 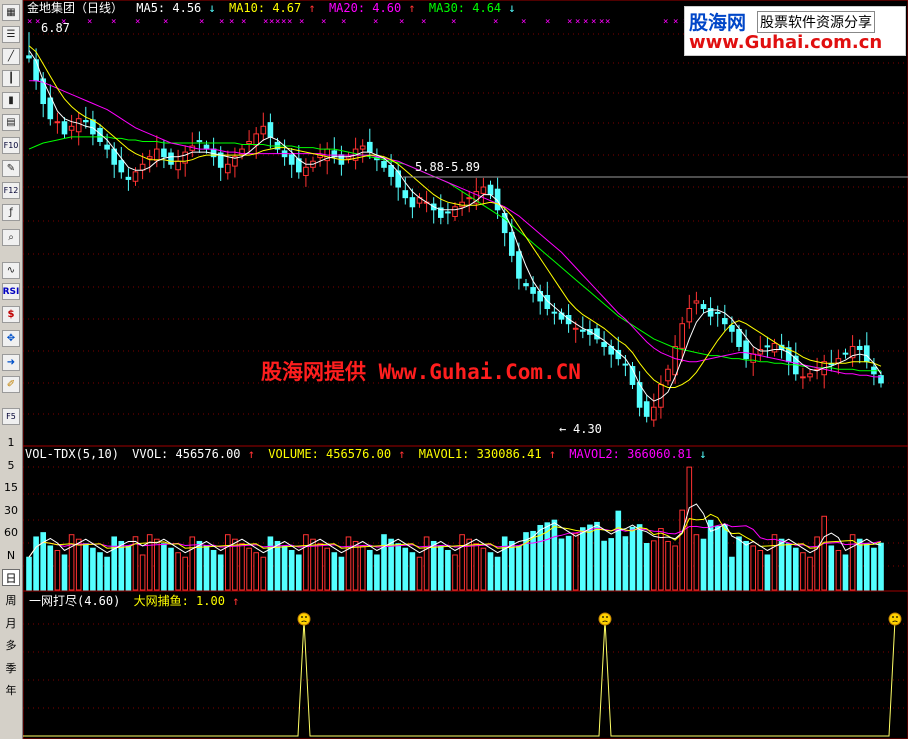 What do you see at coordinates (11, 532) in the screenshot?
I see `period-5: 60` at bounding box center [11, 532].